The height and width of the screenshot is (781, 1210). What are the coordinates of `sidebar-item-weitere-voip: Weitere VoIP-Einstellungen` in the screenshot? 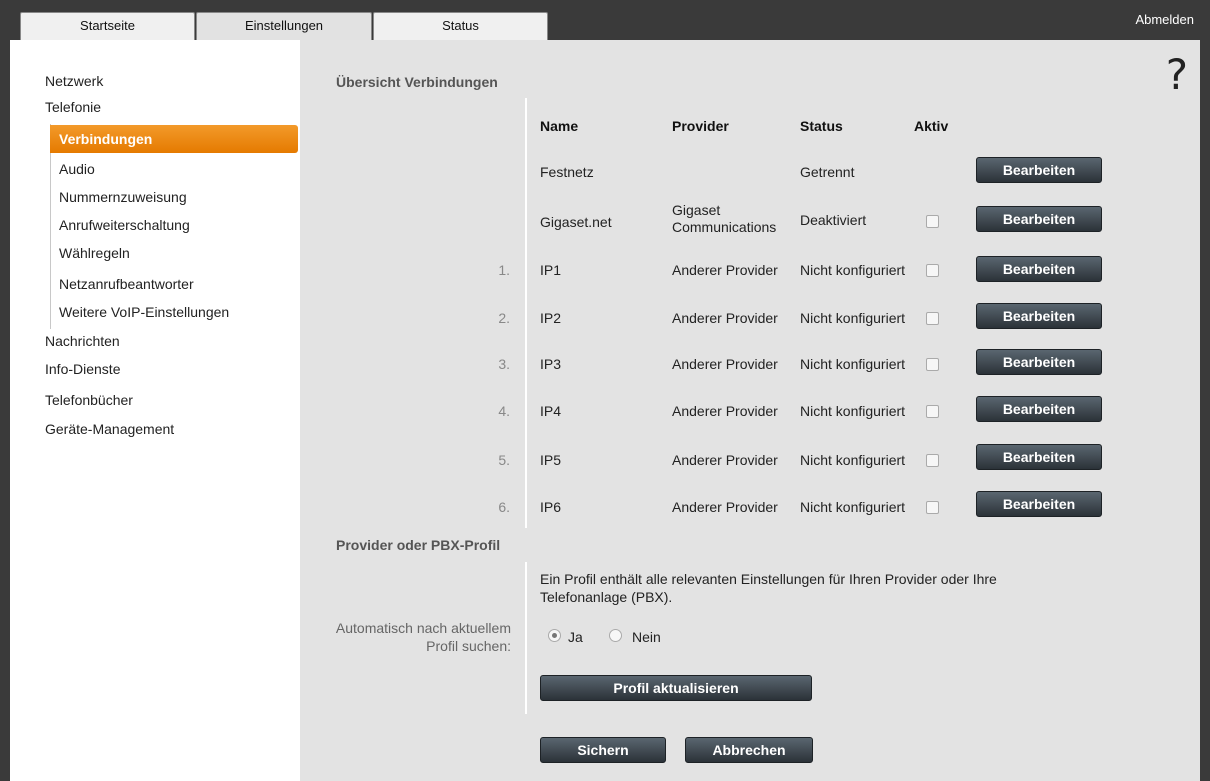 It's located at (144, 312).